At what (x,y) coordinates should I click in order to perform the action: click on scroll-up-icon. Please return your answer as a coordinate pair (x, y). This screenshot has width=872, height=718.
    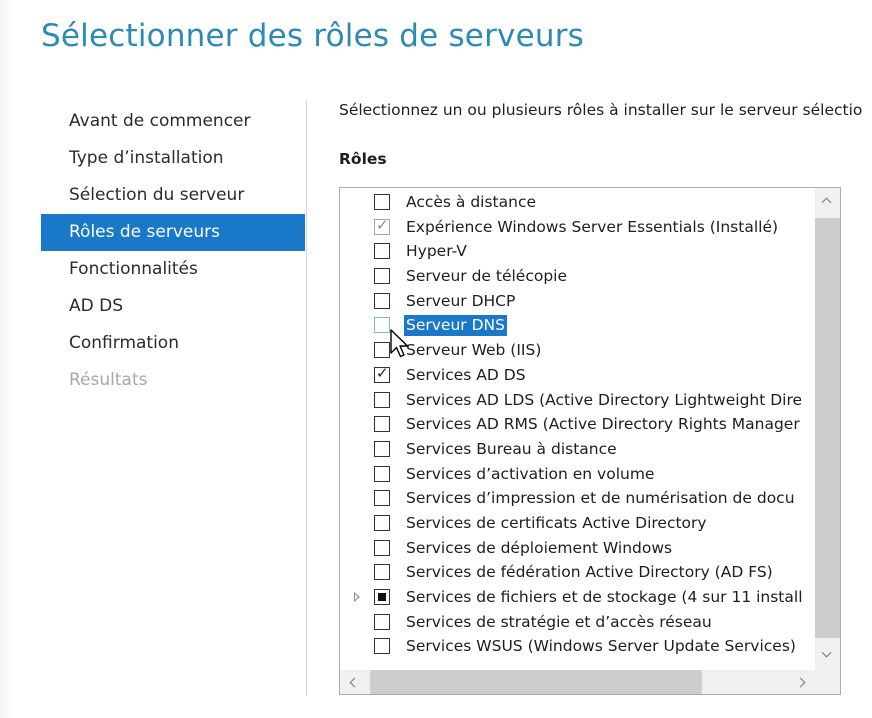
    Looking at the image, I should click on (827, 201).